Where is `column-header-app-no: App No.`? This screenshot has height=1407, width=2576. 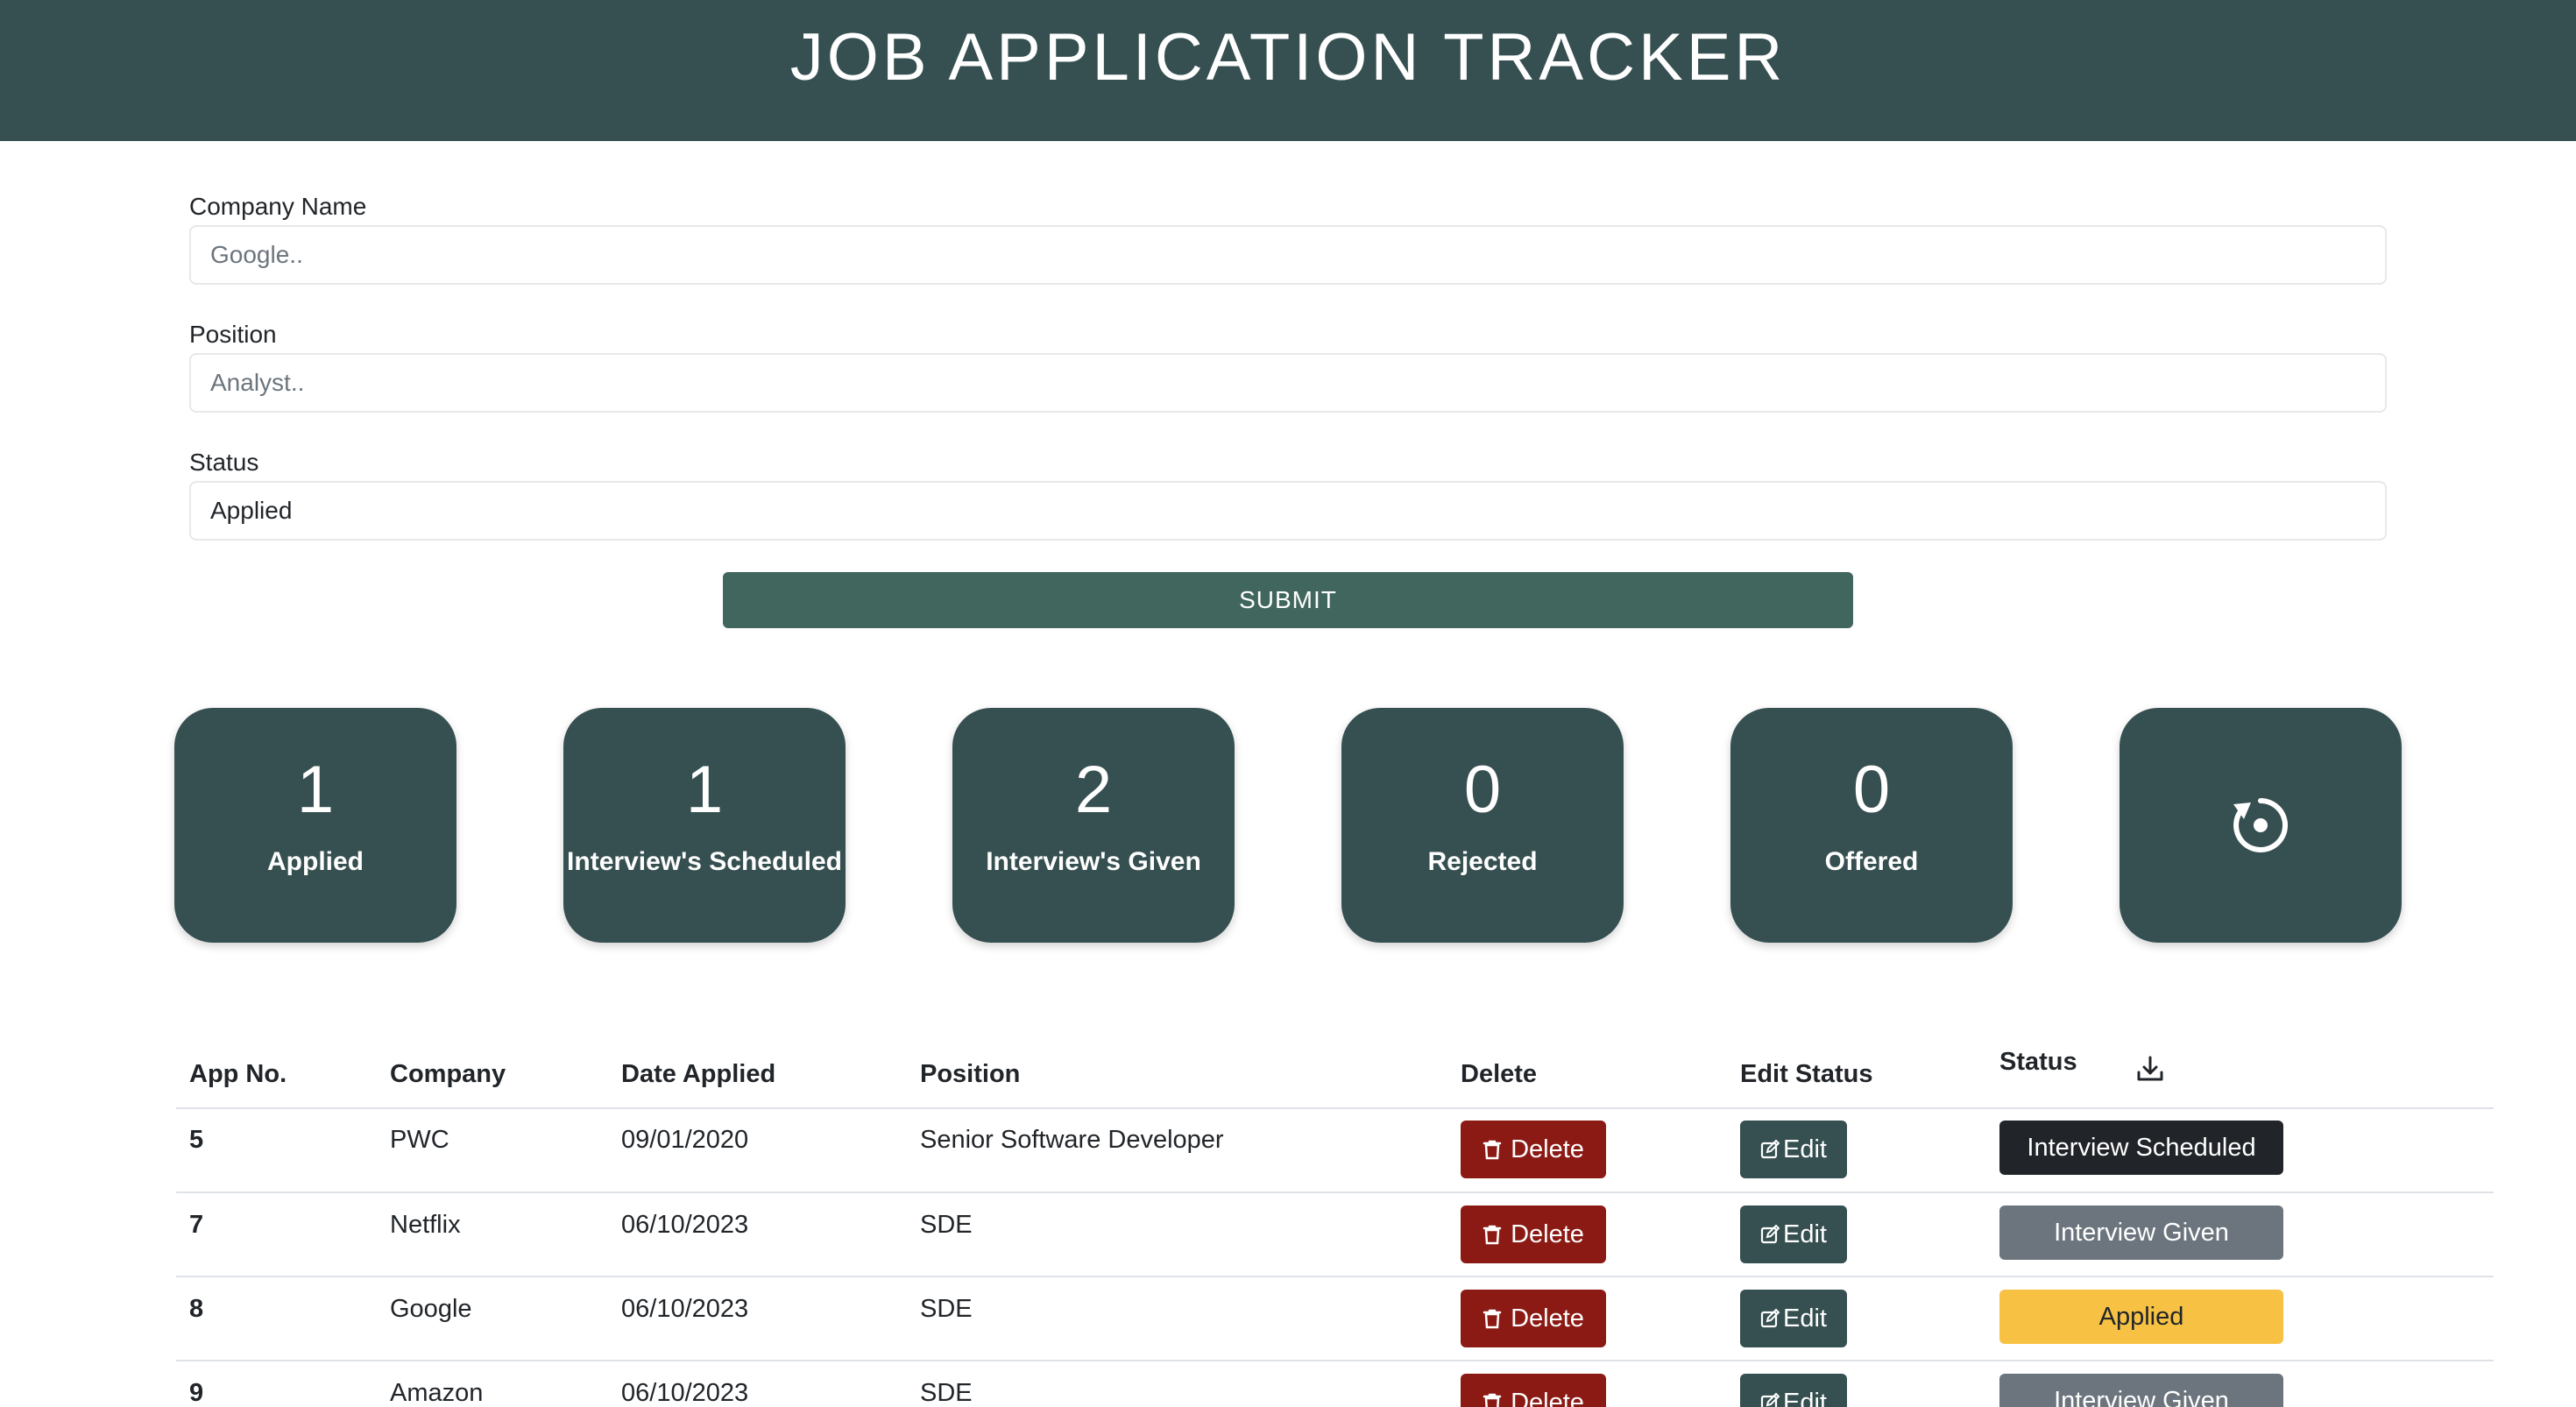
column-header-app-no: App No. is located at coordinates (238, 1074).